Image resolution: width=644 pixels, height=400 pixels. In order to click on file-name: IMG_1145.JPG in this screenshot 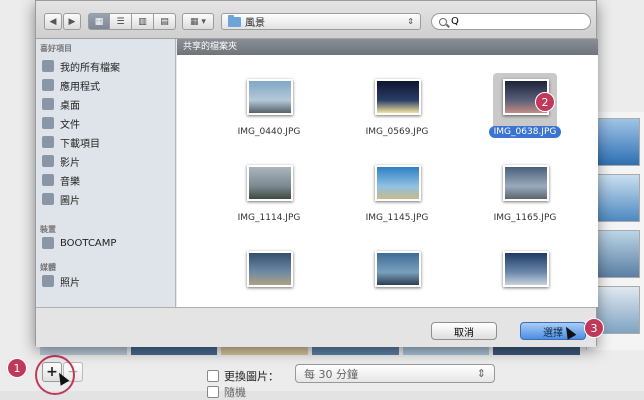, I will do `click(397, 218)`.